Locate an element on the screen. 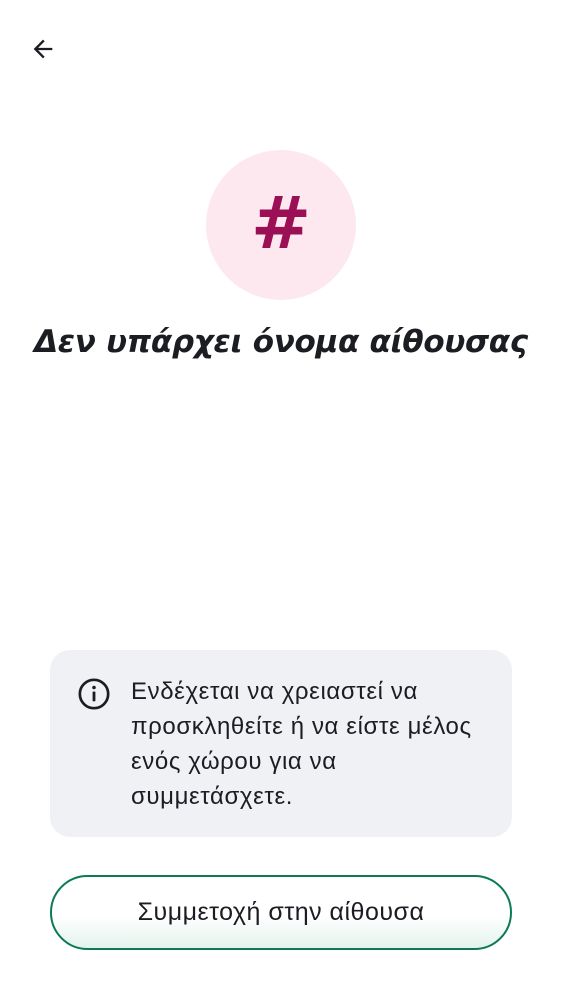 The image size is (562, 1000). back-button is located at coordinates (43, 49).